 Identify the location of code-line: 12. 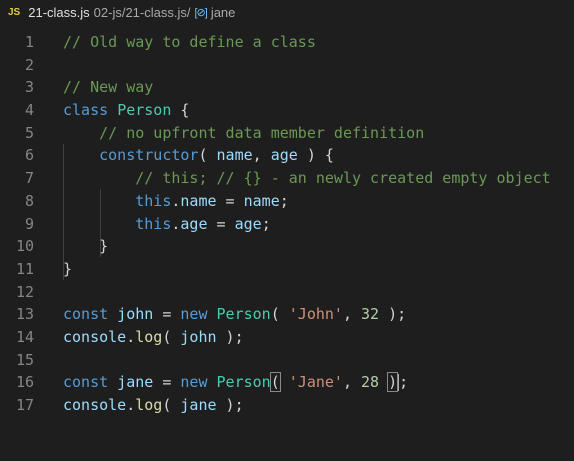
(287, 292).